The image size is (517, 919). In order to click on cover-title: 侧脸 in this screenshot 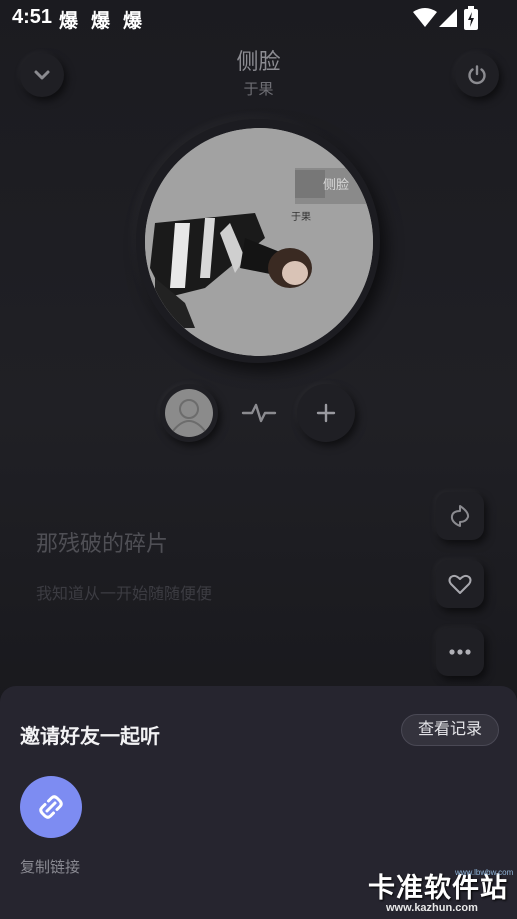, I will do `click(336, 184)`.